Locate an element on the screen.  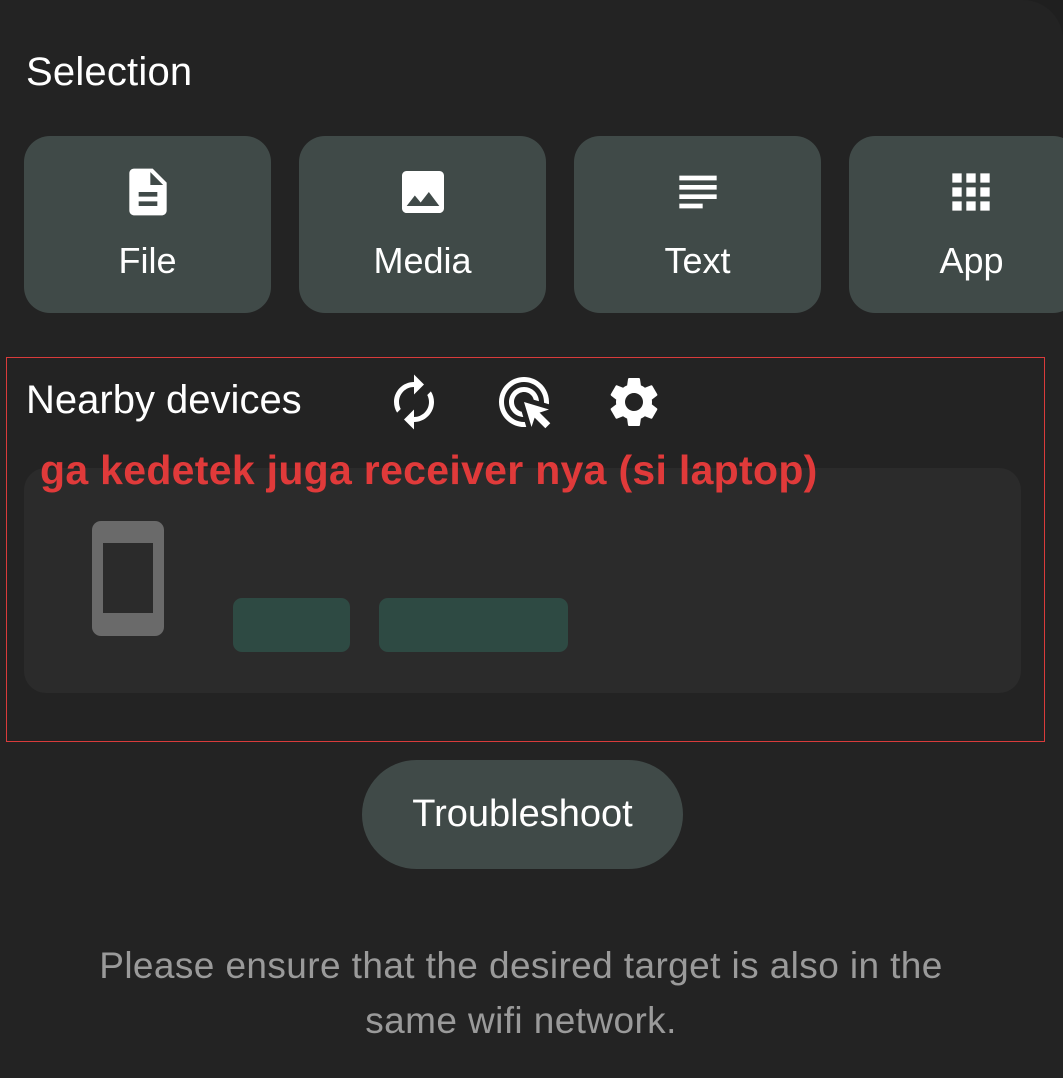
media-label: Media is located at coordinates (422, 260).